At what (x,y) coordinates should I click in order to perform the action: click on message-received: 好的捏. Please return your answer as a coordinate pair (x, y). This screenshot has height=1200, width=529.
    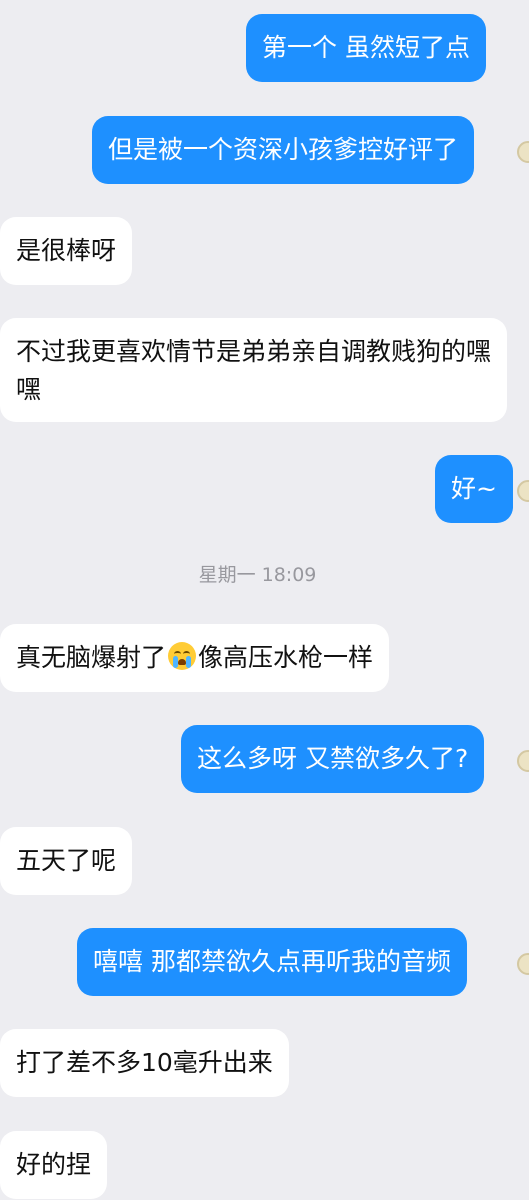
    Looking at the image, I should click on (54, 1165).